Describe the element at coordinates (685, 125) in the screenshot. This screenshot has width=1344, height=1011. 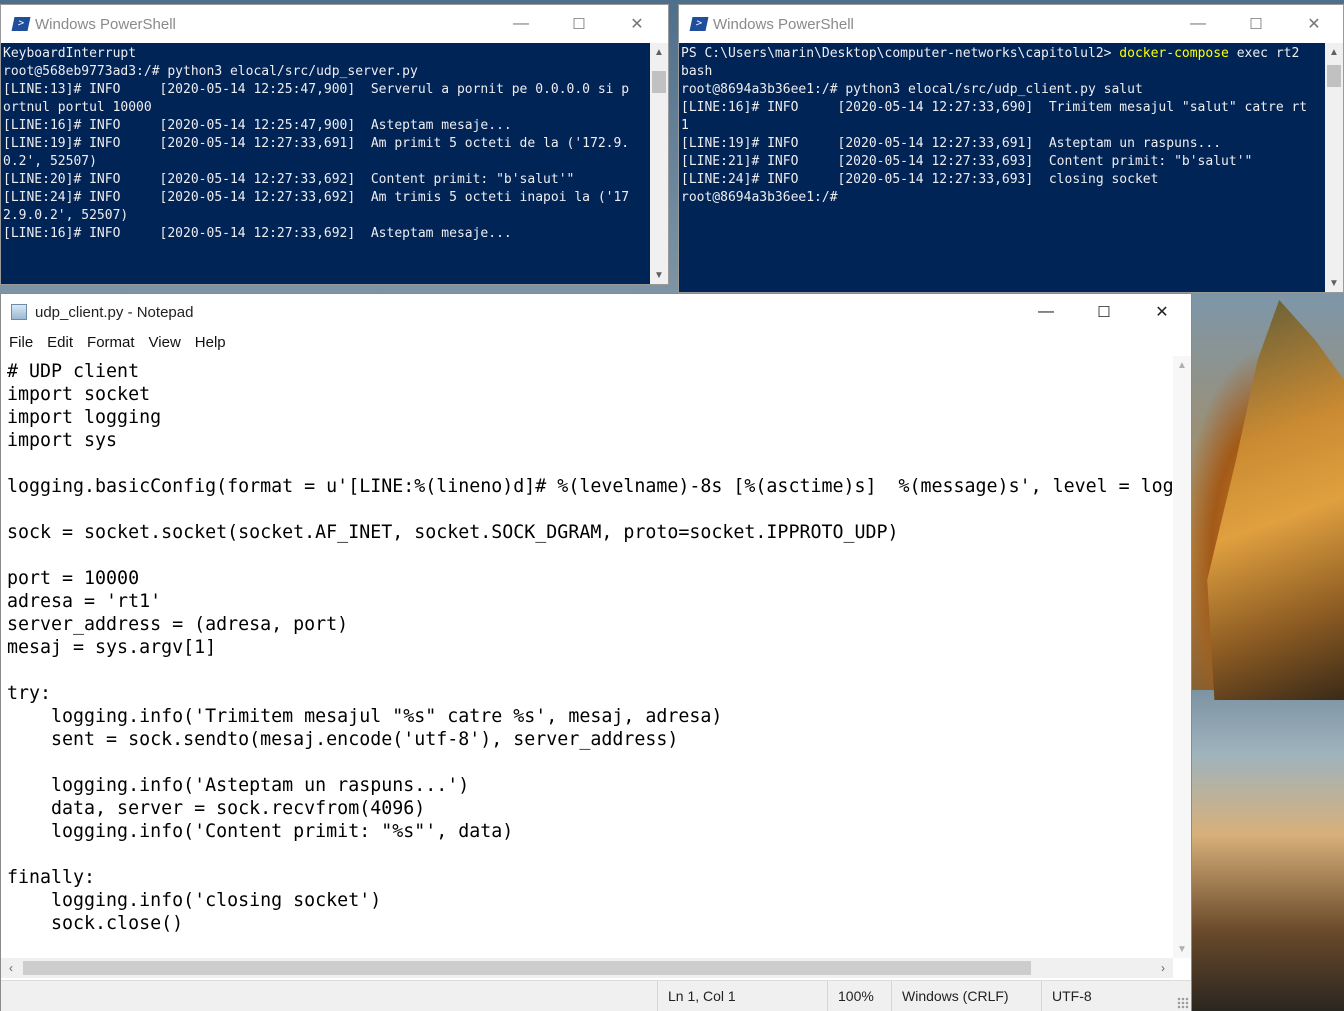
I see `terminal-line: 1` at that location.